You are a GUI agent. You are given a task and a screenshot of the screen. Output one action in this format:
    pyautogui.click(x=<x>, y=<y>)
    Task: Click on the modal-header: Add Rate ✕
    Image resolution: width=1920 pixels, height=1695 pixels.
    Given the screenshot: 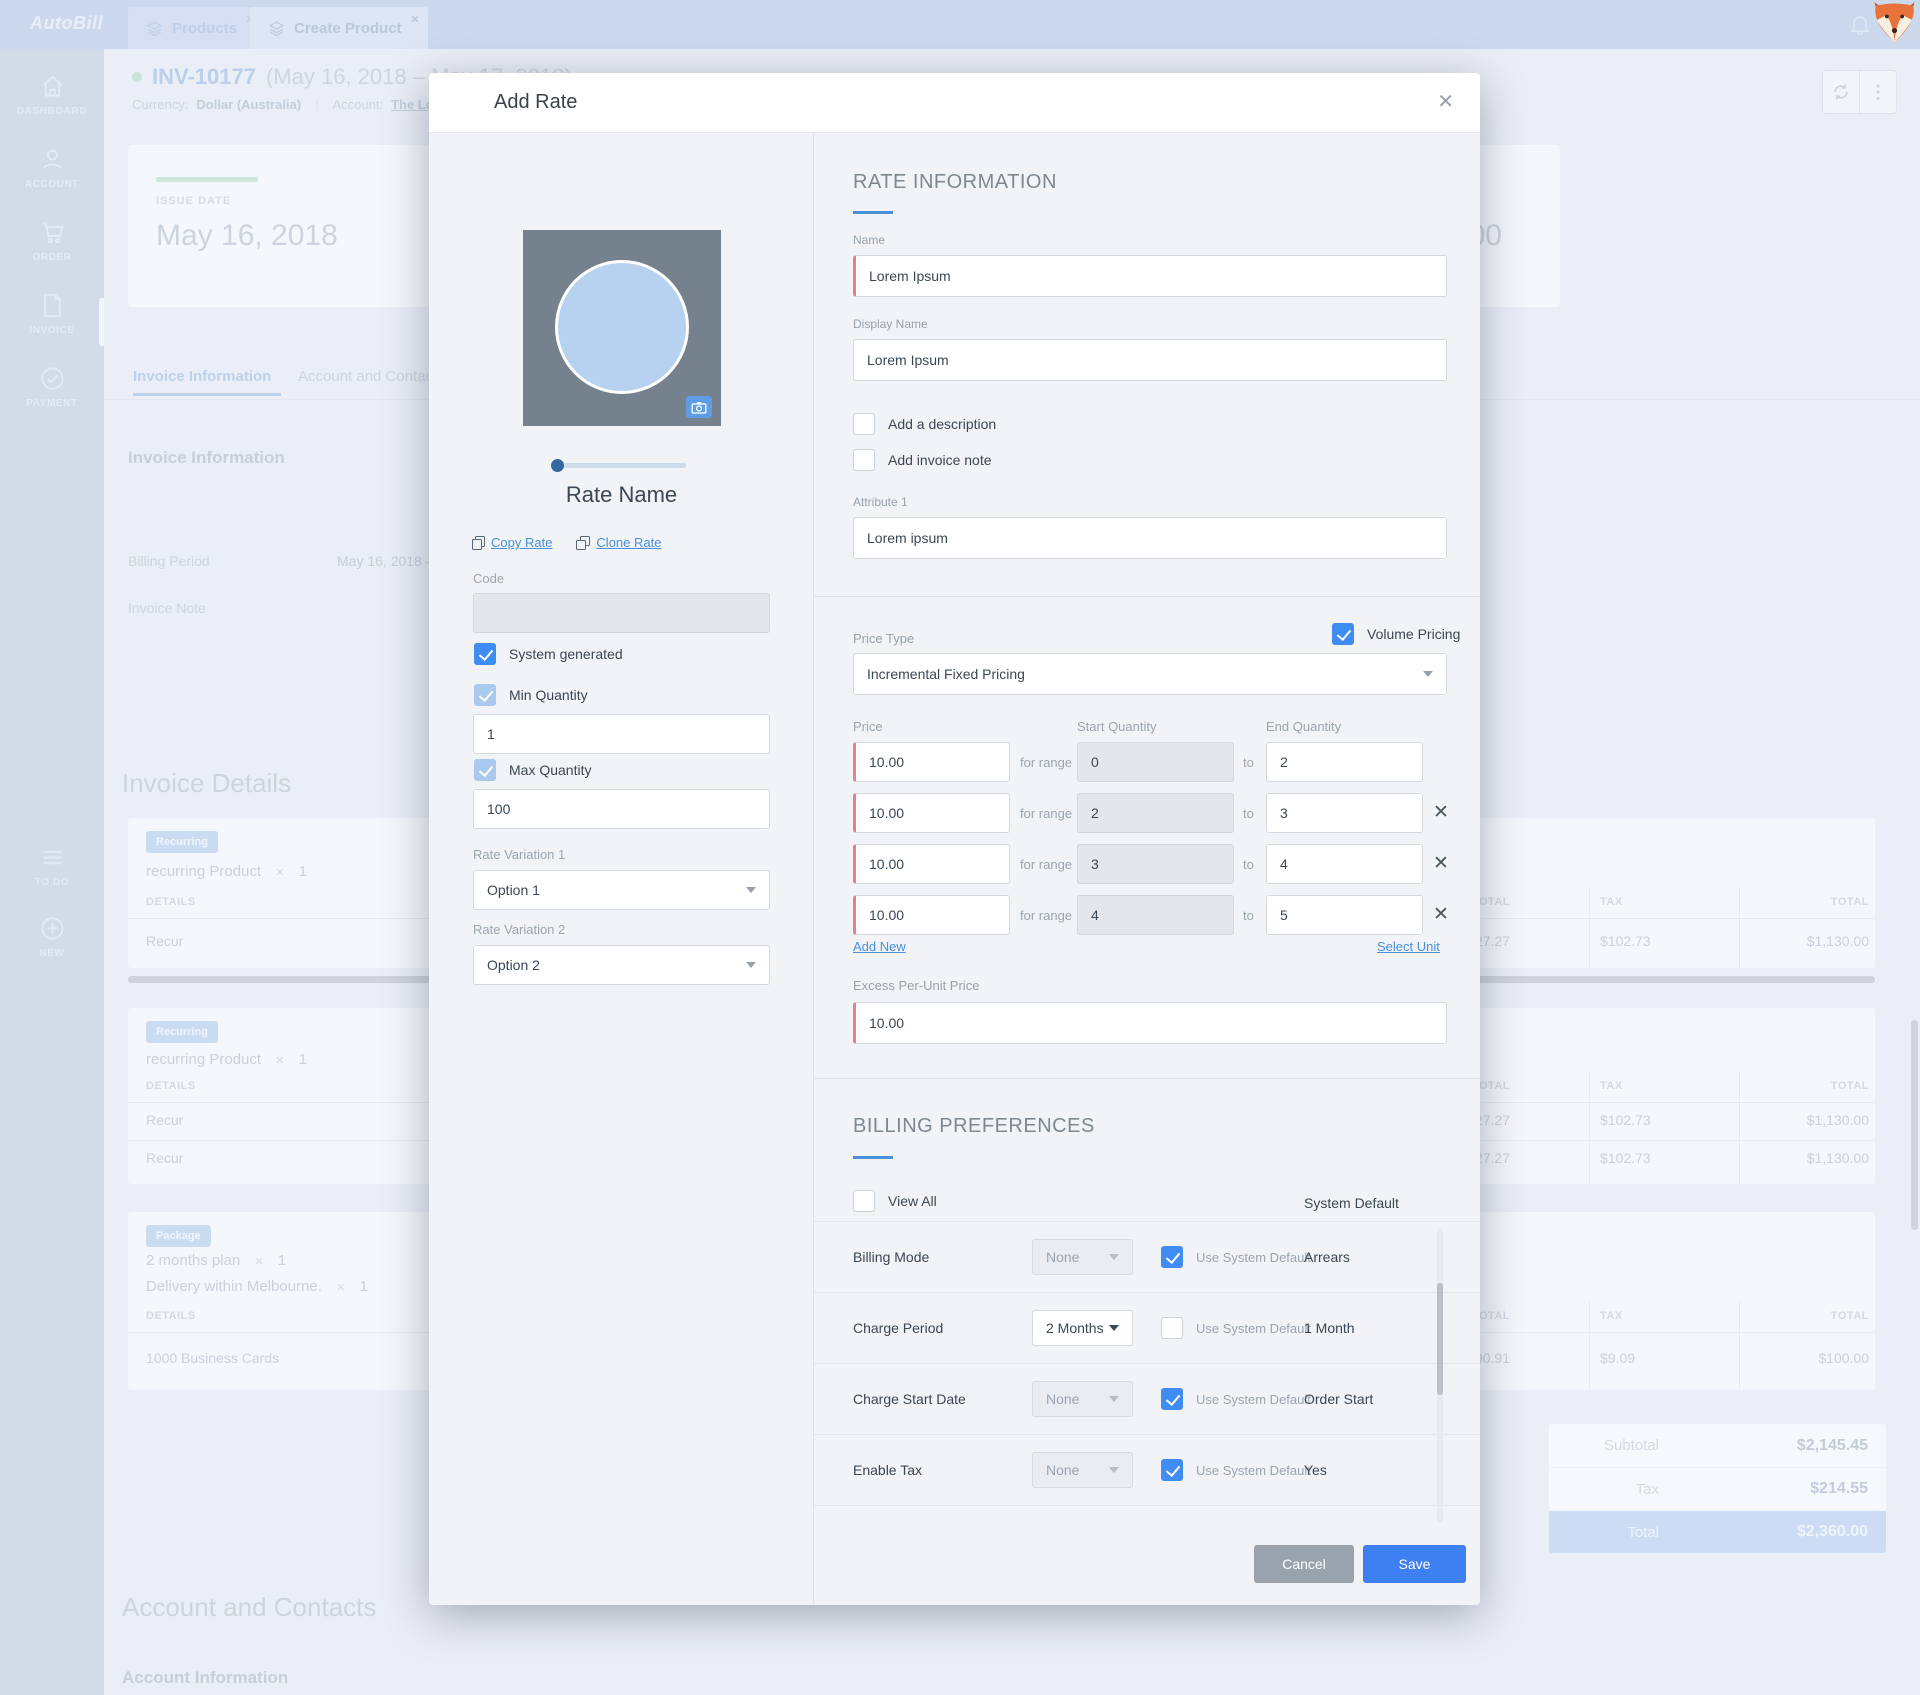 What is the action you would take?
    pyautogui.click(x=954, y=103)
    